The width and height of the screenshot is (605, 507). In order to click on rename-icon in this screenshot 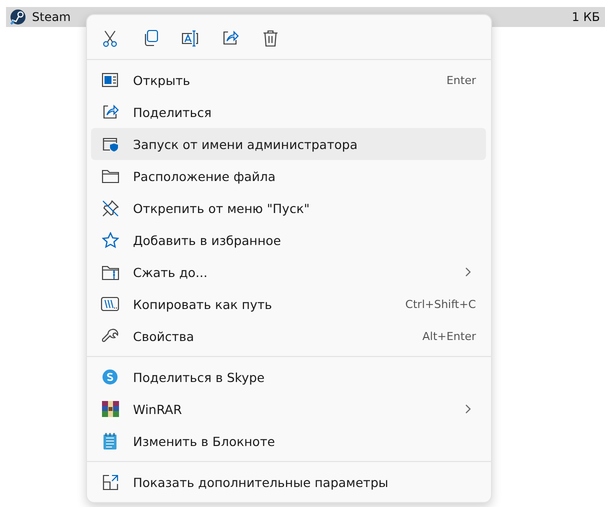, I will do `click(190, 38)`.